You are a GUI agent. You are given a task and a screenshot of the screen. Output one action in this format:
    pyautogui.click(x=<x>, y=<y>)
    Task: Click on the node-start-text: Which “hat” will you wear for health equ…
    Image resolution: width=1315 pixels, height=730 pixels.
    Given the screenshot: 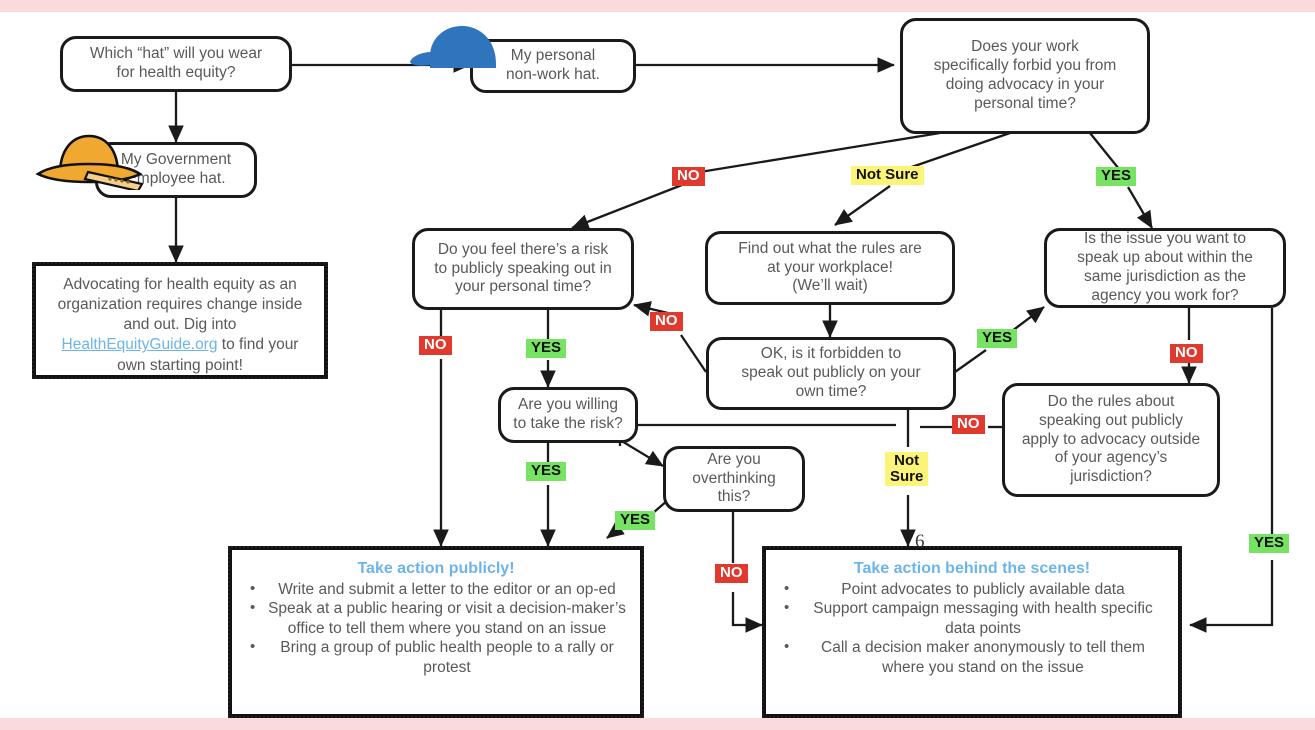 What is the action you would take?
    pyautogui.click(x=176, y=63)
    